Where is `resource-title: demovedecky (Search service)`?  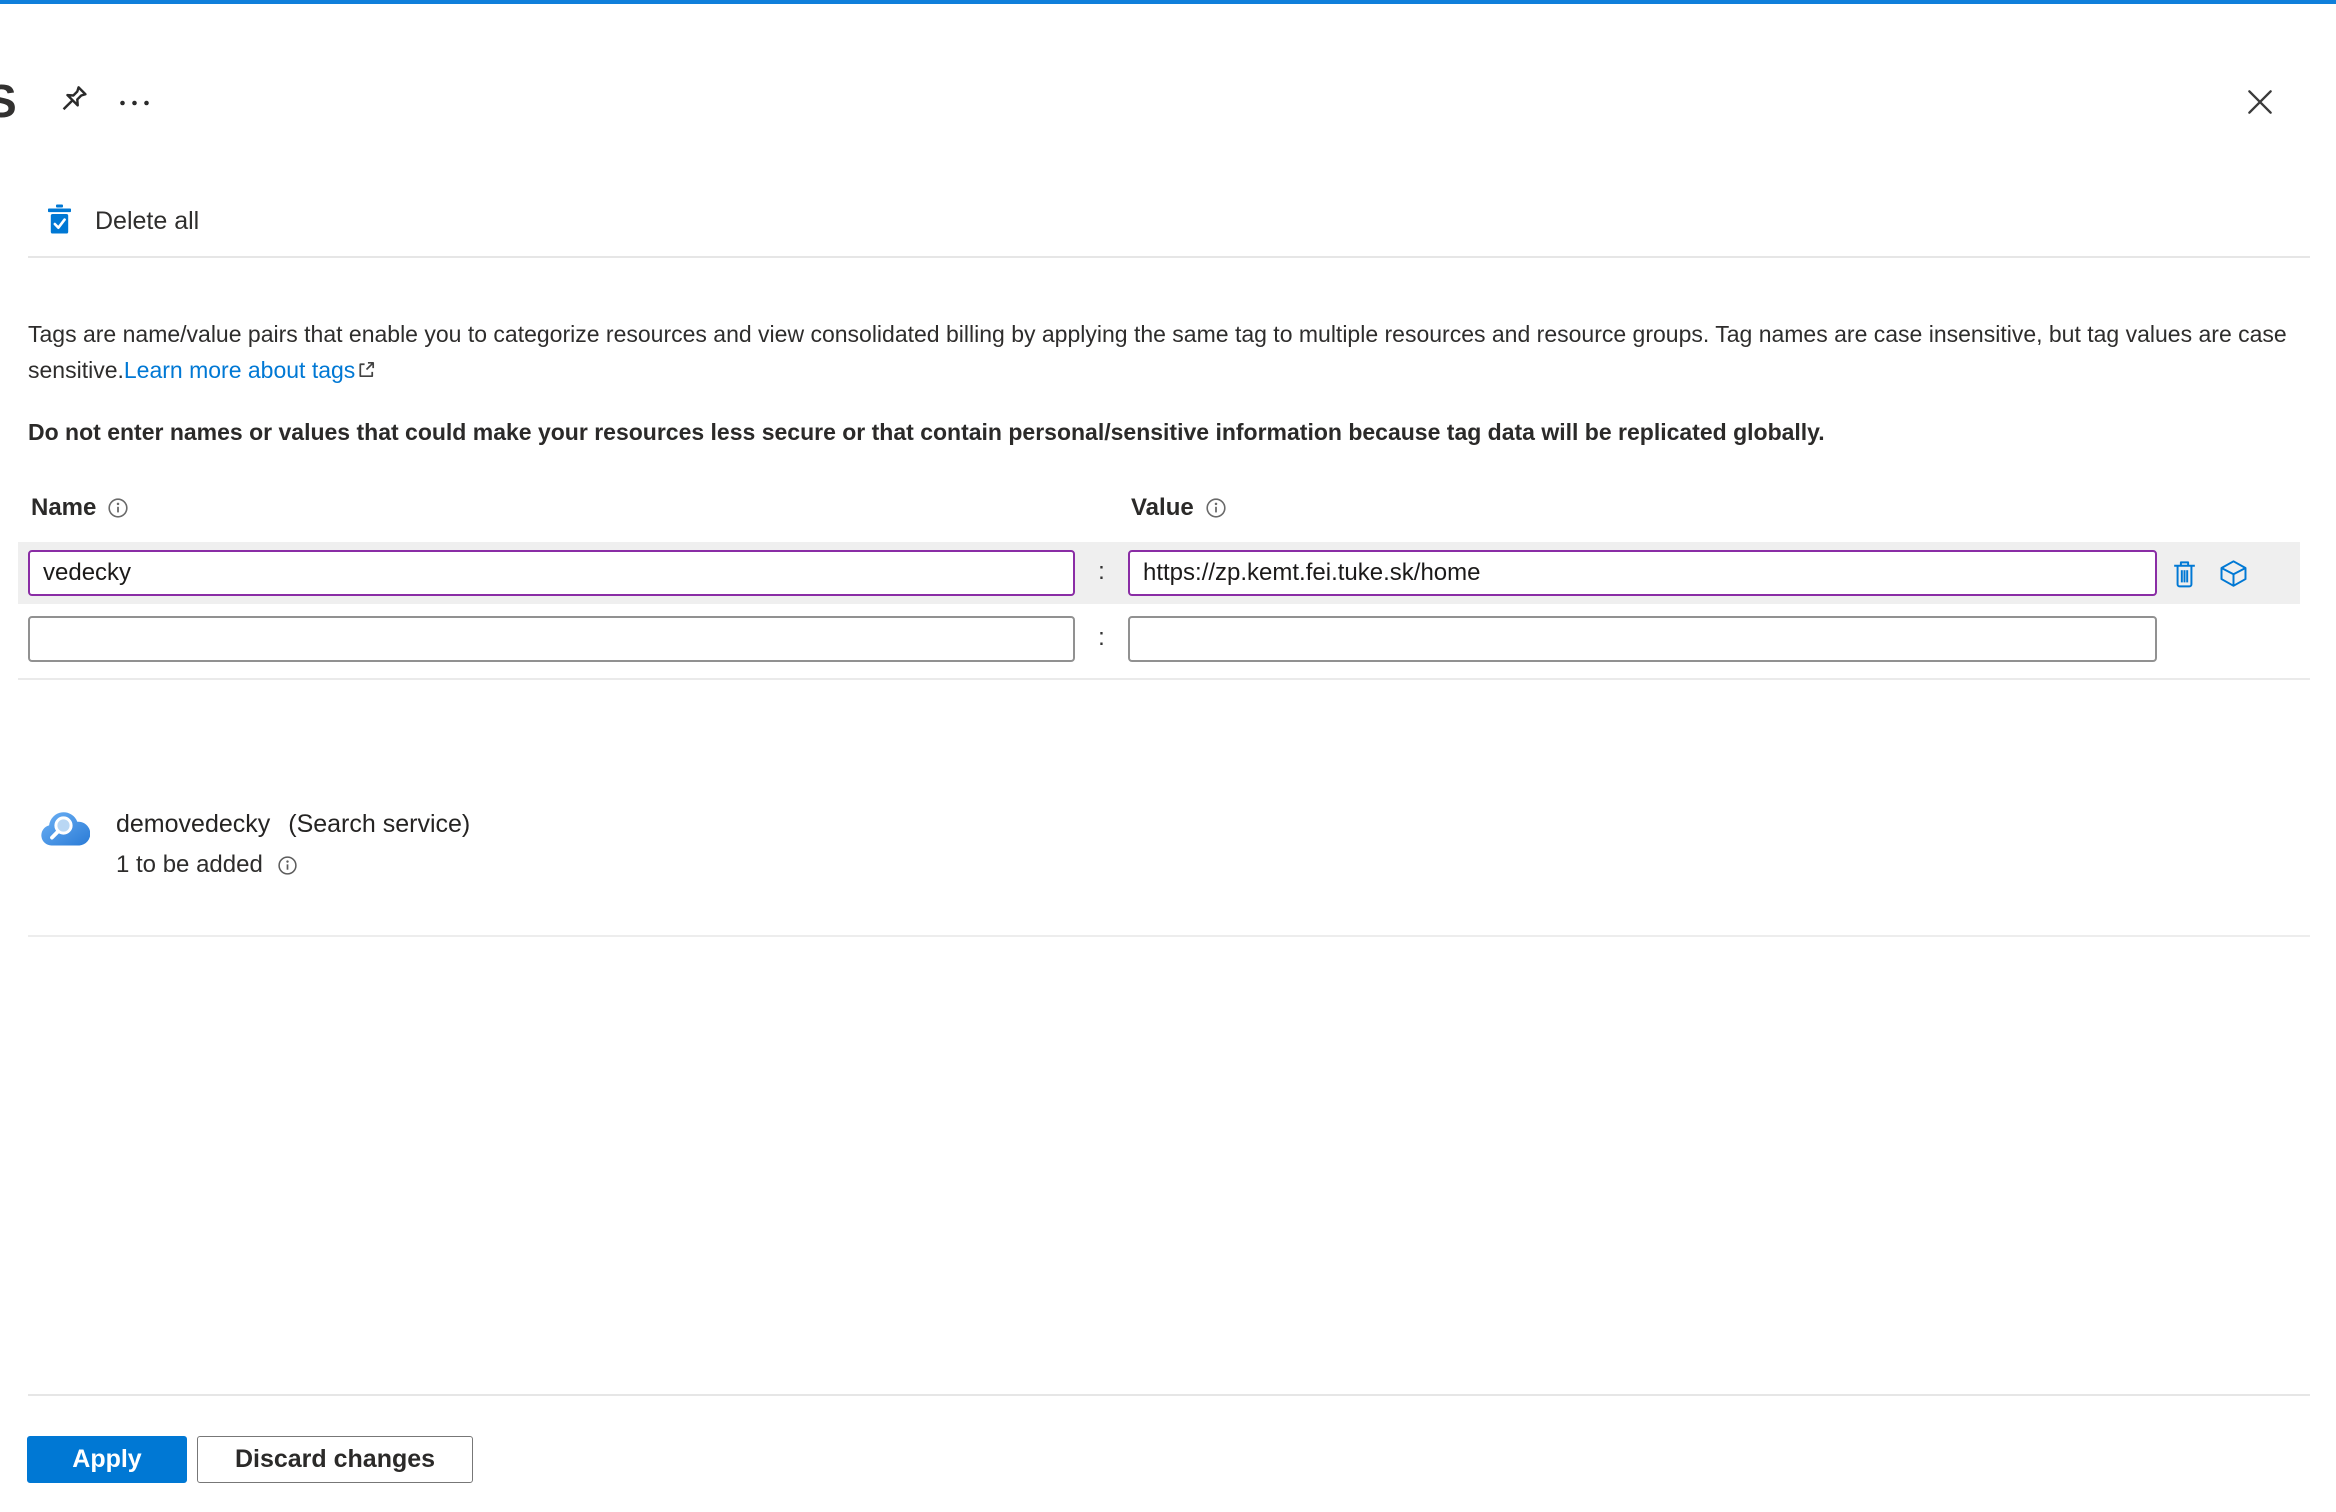
resource-title: demovedecky (Search service) is located at coordinates (293, 824).